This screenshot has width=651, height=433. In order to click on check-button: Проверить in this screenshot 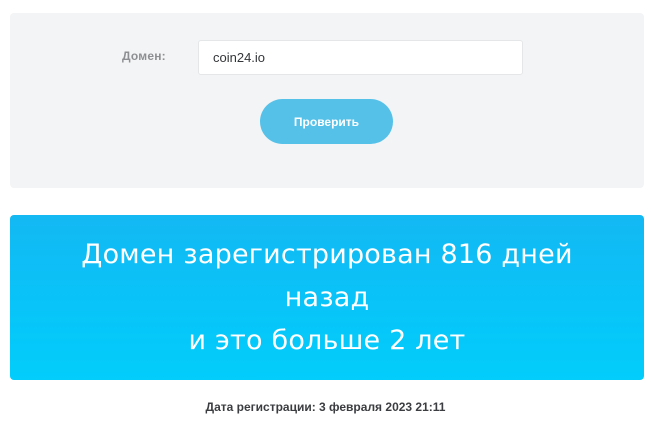, I will do `click(326, 121)`.